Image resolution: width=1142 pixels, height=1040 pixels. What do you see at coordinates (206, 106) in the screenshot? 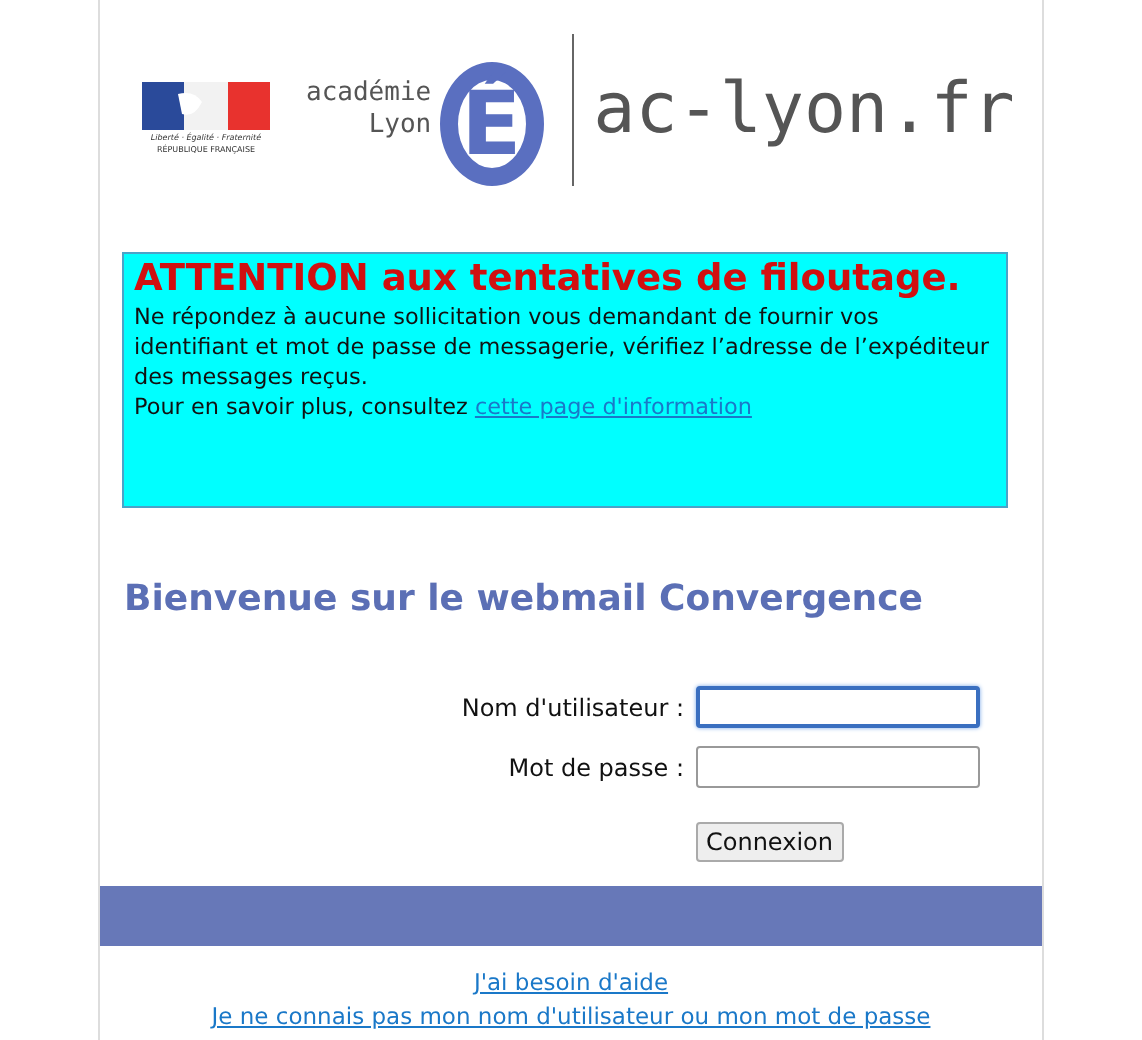
I see `flag-icon` at bounding box center [206, 106].